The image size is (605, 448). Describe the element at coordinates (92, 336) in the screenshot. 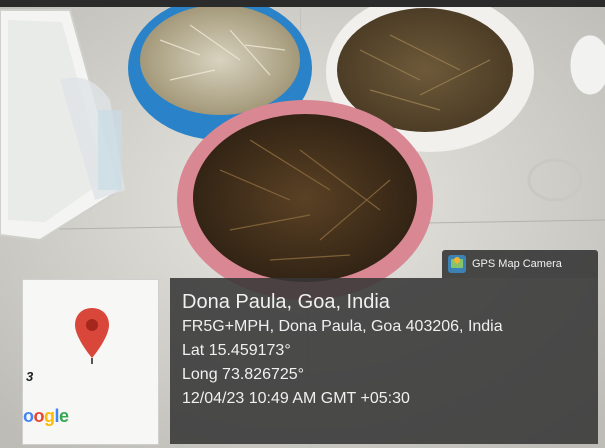

I see `map-pin-icon` at that location.